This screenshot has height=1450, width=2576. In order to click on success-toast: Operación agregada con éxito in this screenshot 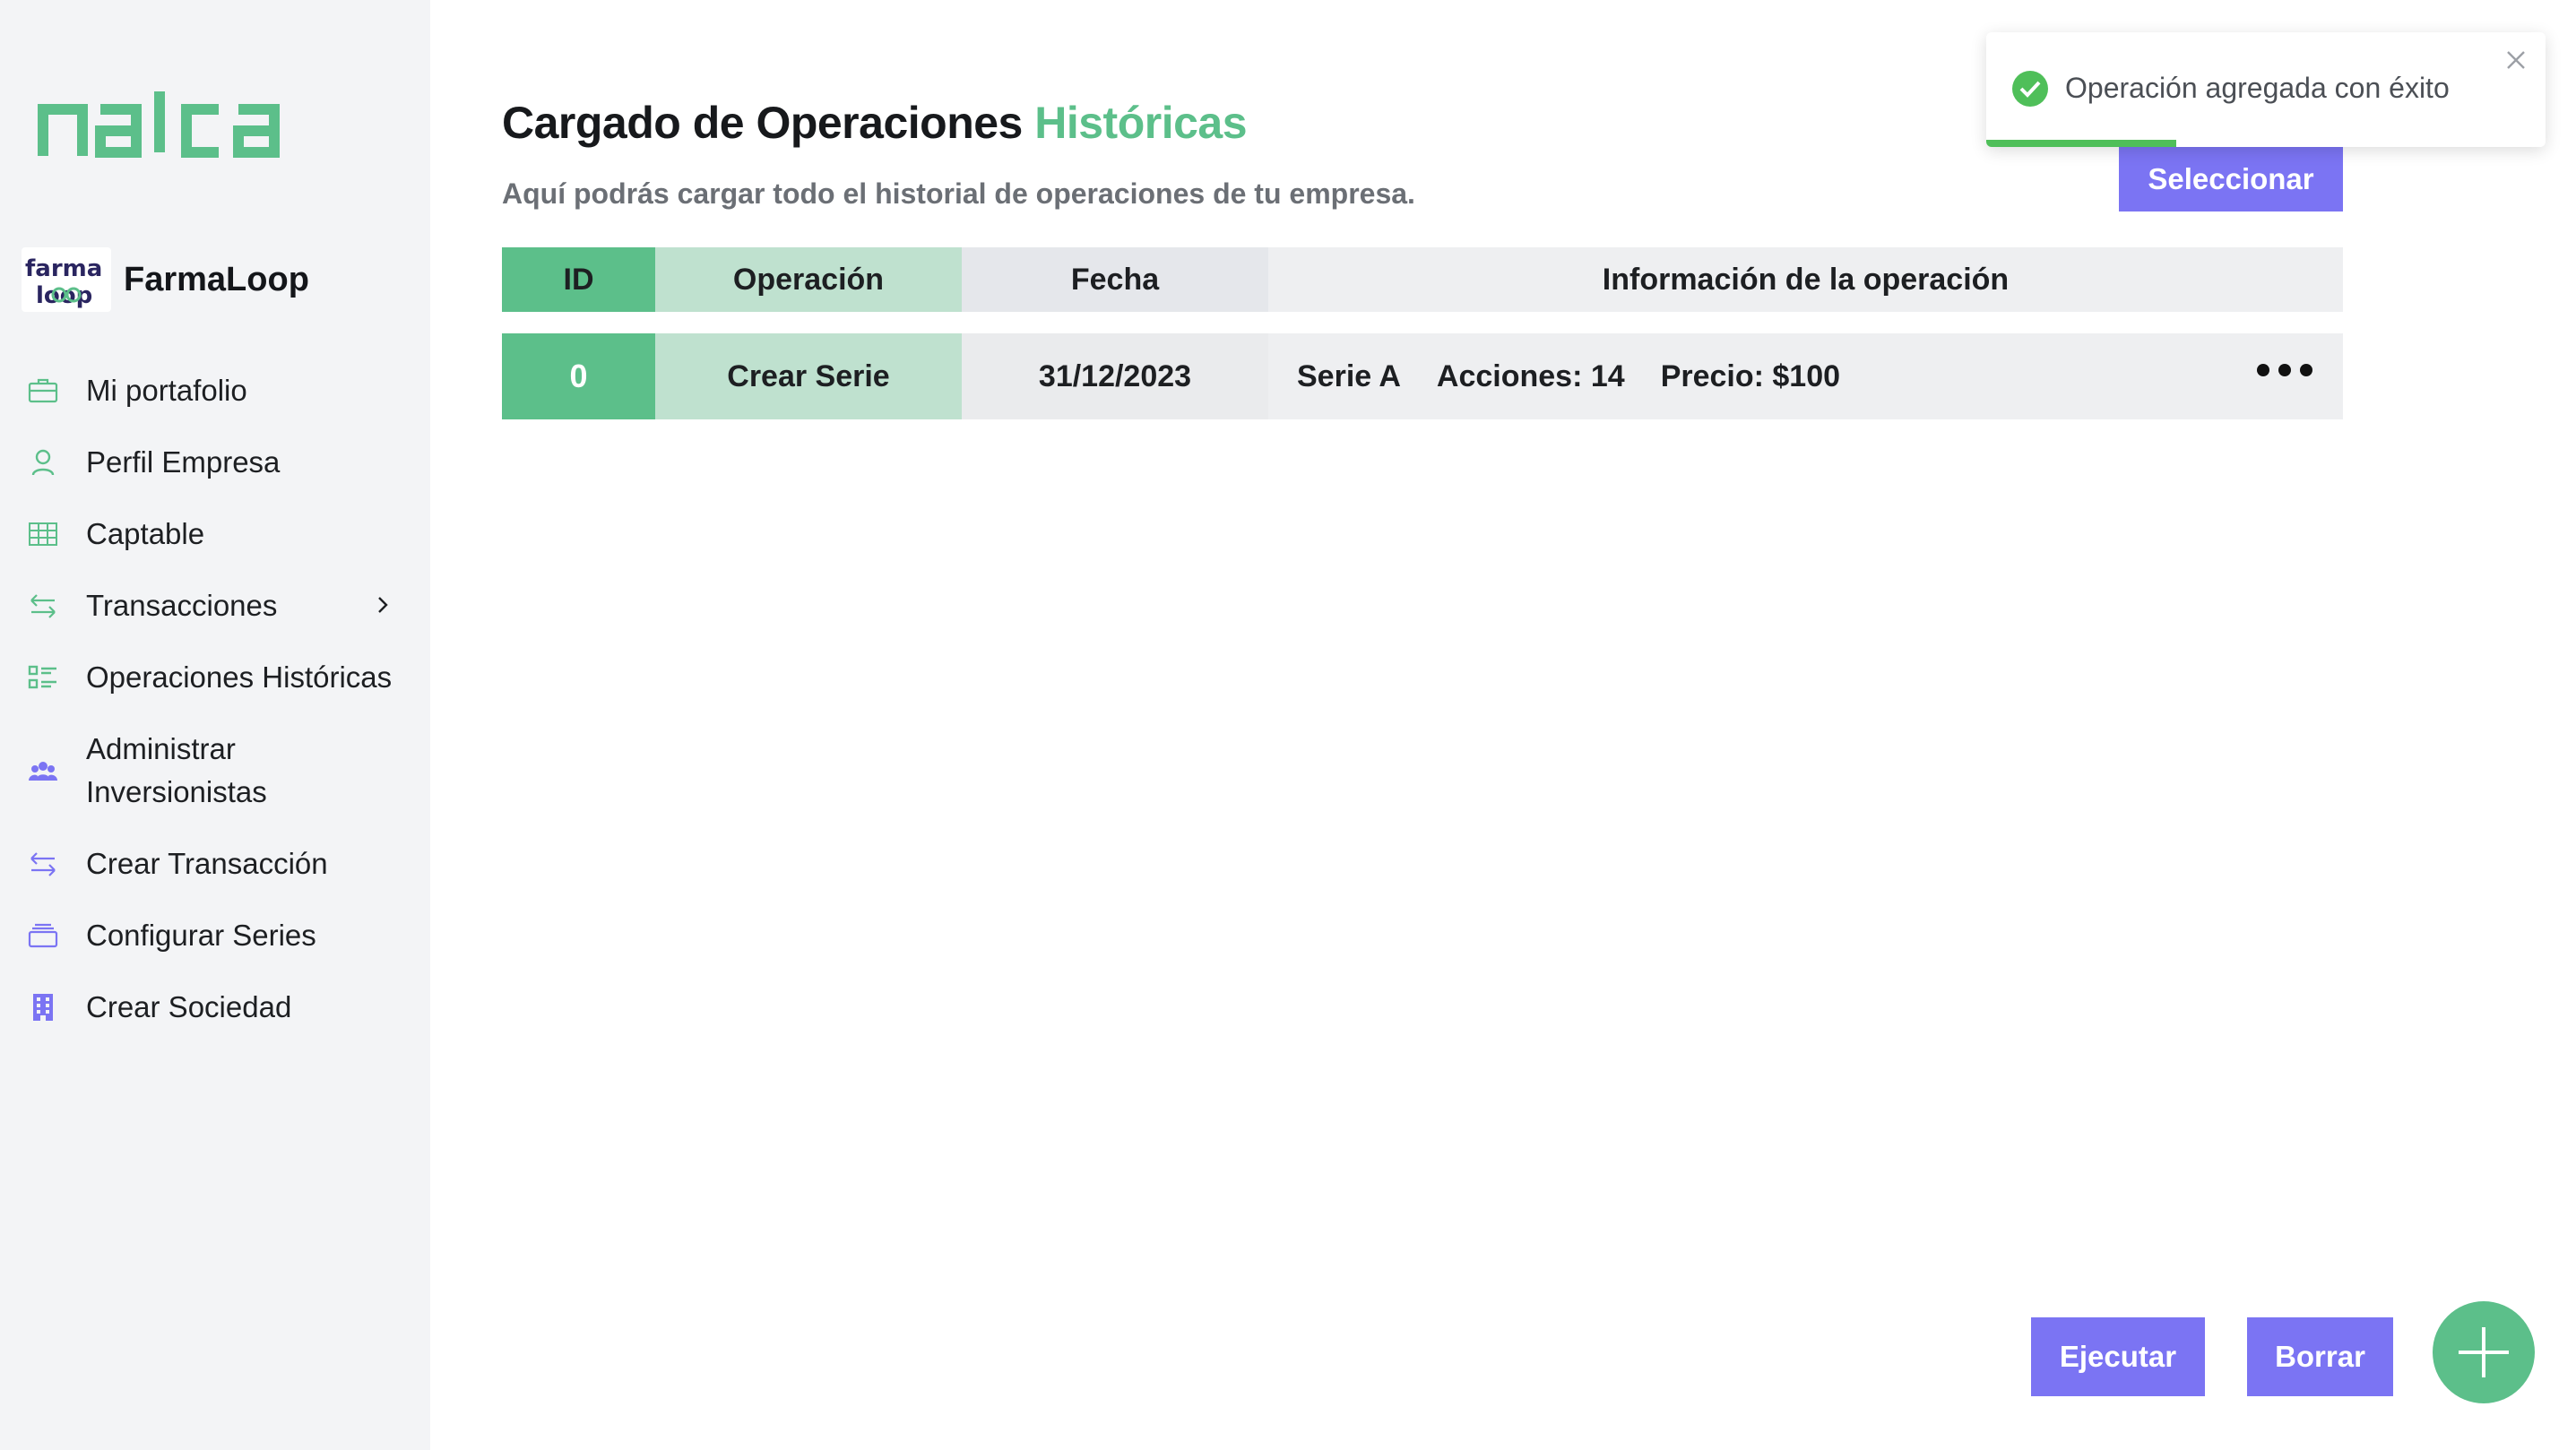, I will do `click(2266, 89)`.